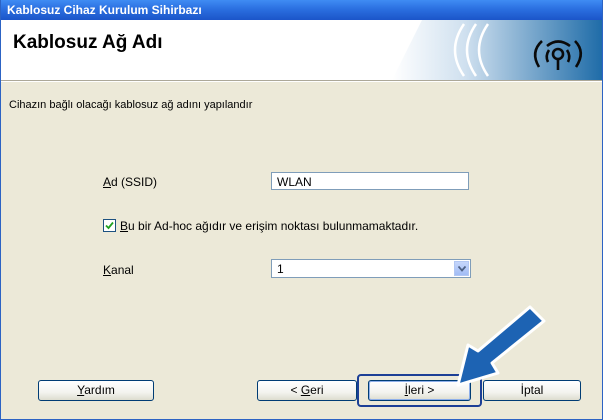  I want to click on channel-label-mnemonic: K, so click(107, 270).